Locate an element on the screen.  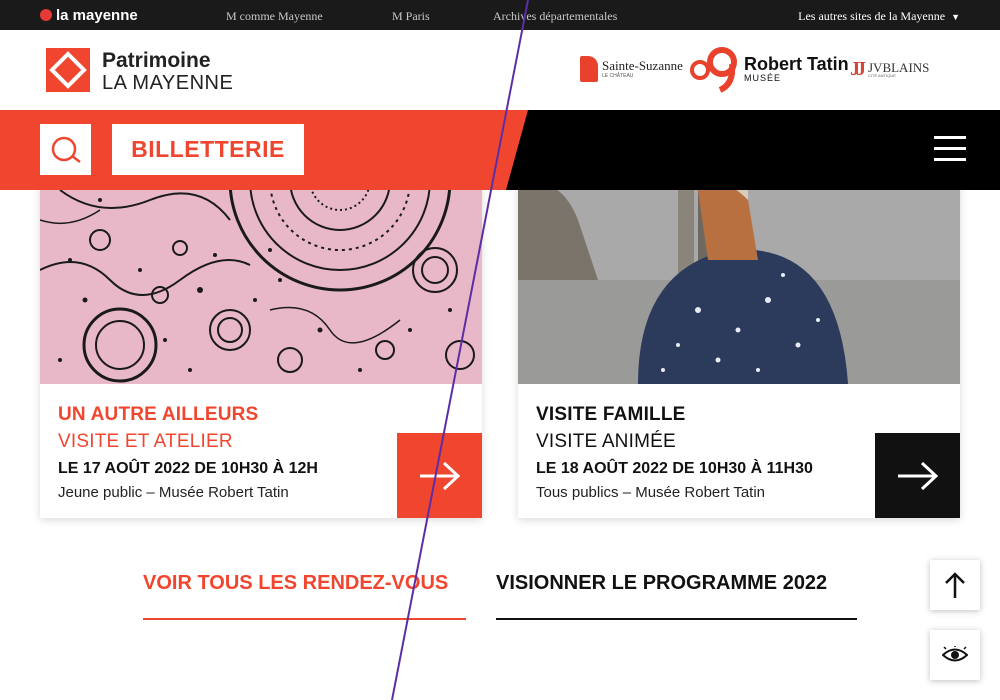
event-audience: Jeune public – Musée Robert Tatin is located at coordinates (173, 492).